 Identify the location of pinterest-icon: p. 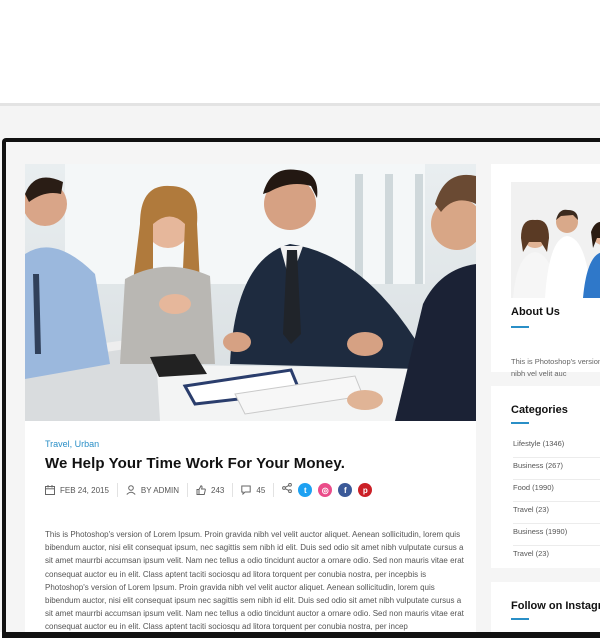
(365, 490).